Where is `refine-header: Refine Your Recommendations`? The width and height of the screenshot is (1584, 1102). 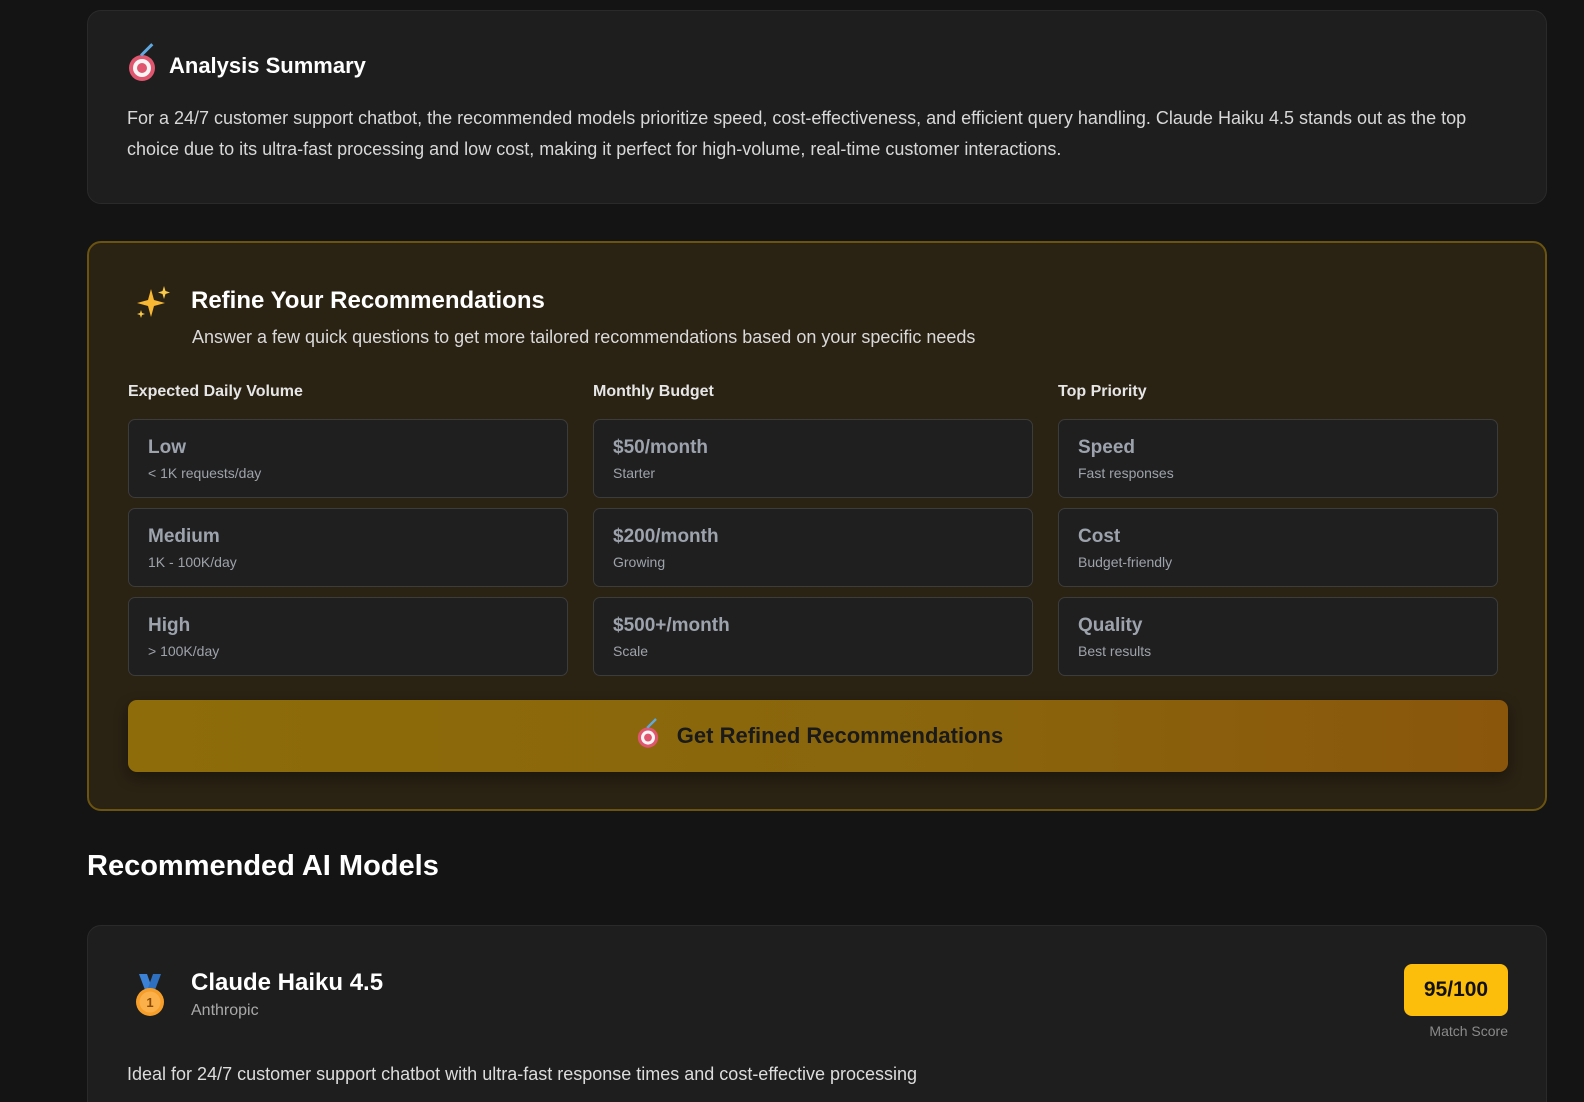
refine-header: Refine Your Recommendations is located at coordinates (339, 303).